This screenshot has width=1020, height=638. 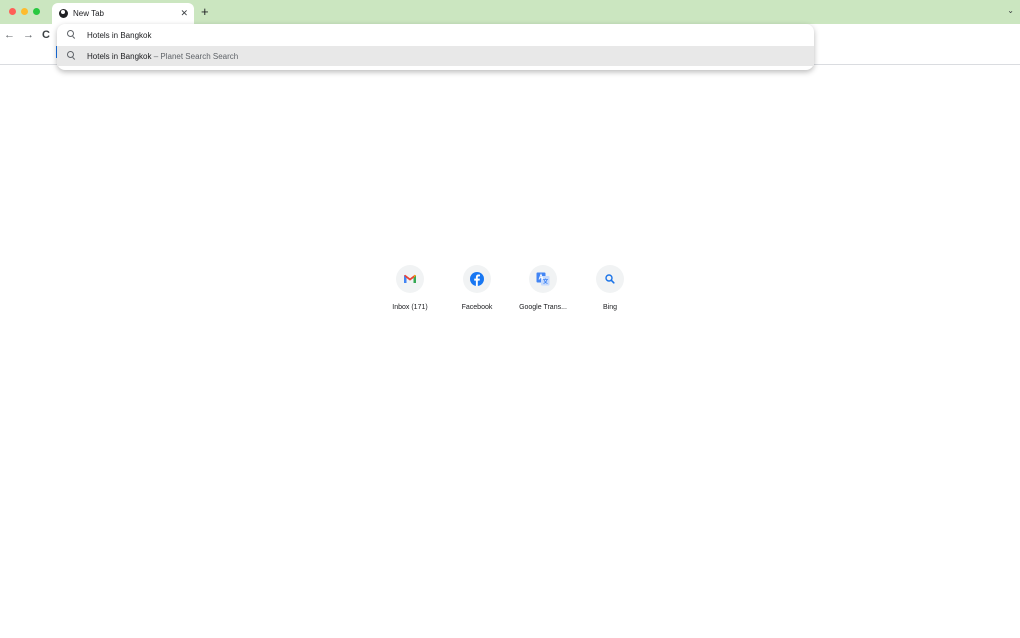 What do you see at coordinates (12, 11) in the screenshot?
I see `close-window-button` at bounding box center [12, 11].